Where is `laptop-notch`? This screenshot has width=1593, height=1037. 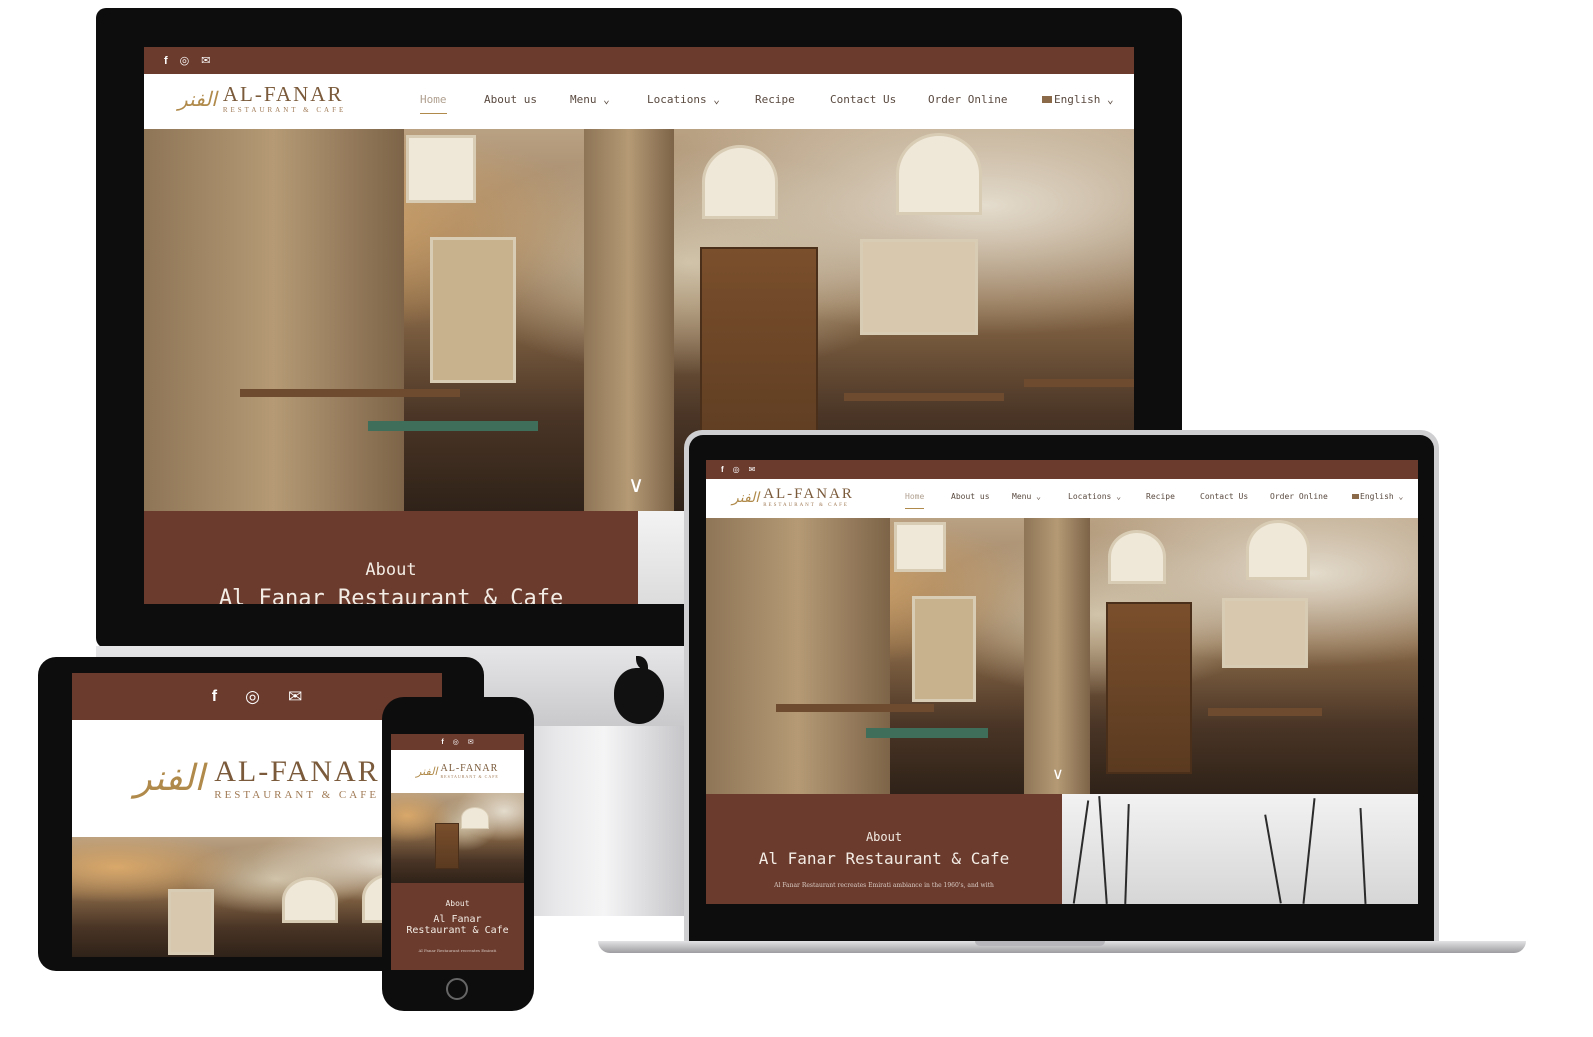 laptop-notch is located at coordinates (1040, 943).